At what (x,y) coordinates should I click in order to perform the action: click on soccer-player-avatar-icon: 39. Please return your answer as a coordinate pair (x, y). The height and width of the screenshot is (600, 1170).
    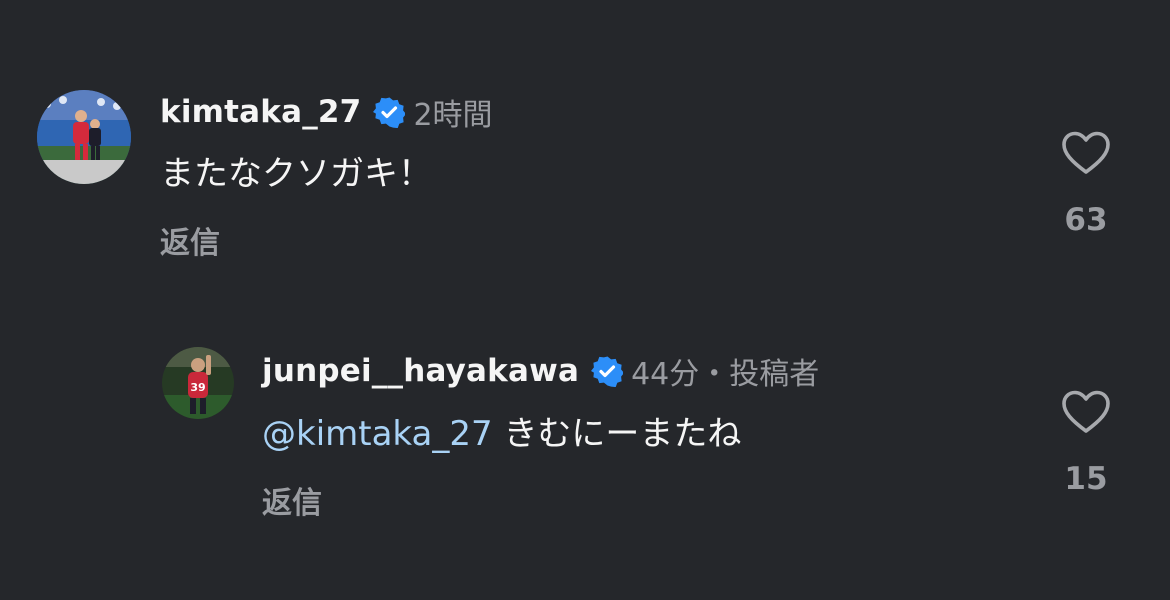
    Looking at the image, I should click on (198, 383).